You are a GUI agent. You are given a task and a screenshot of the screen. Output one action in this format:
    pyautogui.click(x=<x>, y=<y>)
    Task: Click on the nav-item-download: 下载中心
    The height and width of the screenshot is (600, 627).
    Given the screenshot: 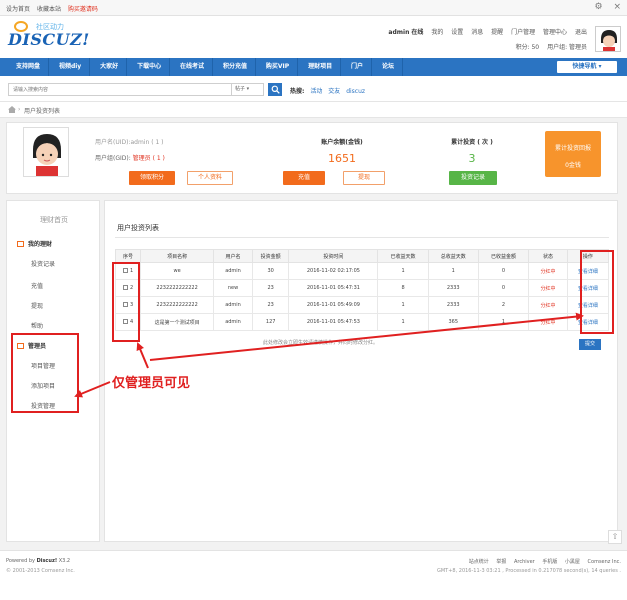 What is the action you would take?
    pyautogui.click(x=150, y=67)
    